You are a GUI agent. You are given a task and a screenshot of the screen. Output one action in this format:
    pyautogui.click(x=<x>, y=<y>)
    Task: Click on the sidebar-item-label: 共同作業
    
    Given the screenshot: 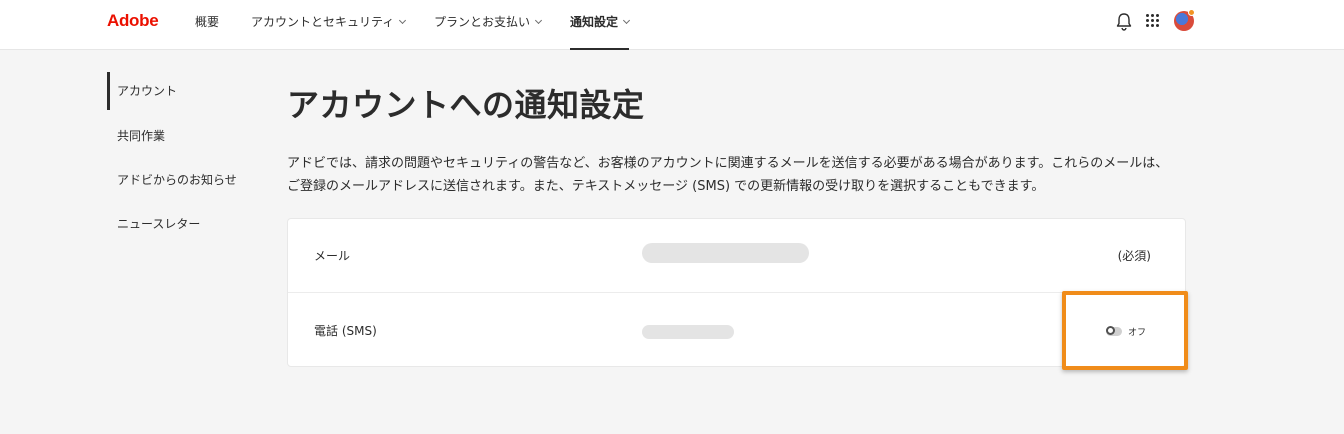 What is the action you would take?
    pyautogui.click(x=141, y=136)
    